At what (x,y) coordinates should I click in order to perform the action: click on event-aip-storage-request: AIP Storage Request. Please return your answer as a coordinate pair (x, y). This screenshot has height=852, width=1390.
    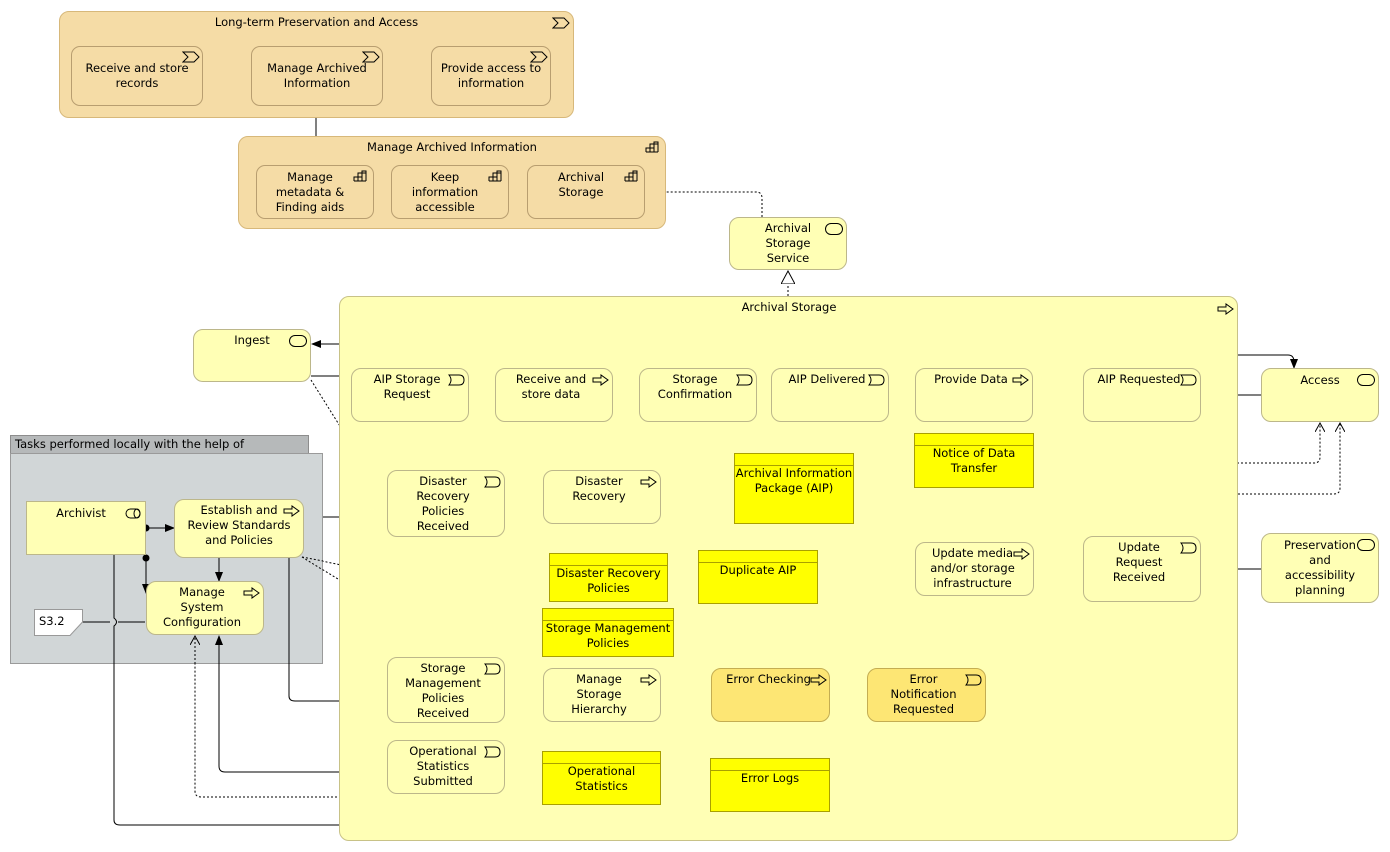
    Looking at the image, I should click on (410, 395).